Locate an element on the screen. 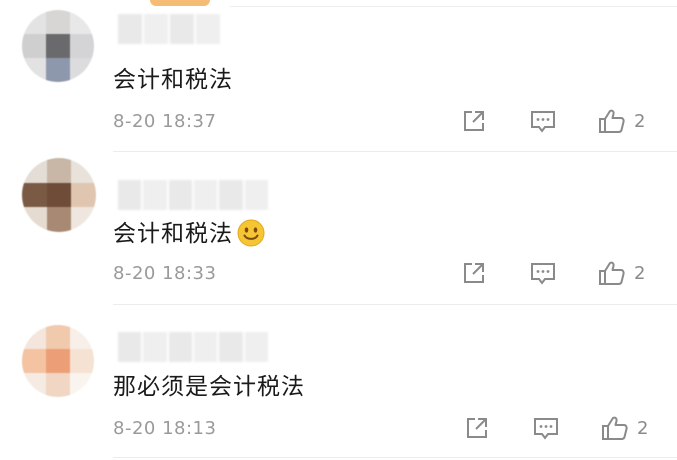 This screenshot has height=460, width=677. comment-text-content: 那必须是会计税法 is located at coordinates (209, 387).